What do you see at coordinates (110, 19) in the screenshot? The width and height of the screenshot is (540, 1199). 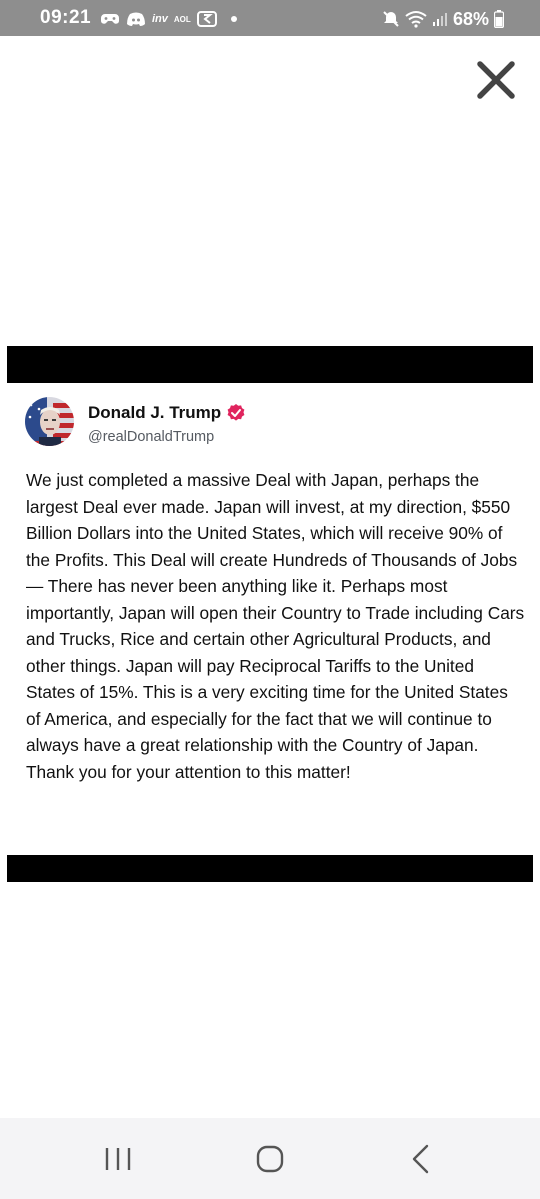 I see `game-controller-icon` at bounding box center [110, 19].